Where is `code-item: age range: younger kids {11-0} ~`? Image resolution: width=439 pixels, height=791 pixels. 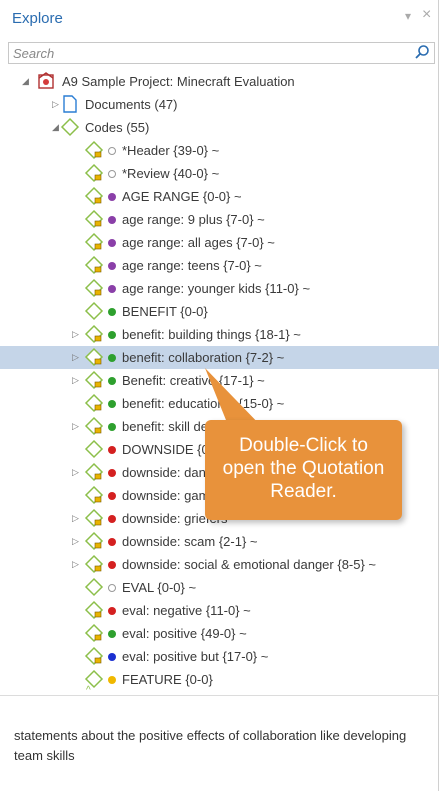
code-item: age range: younger kids {11-0} ~ is located at coordinates (219, 288).